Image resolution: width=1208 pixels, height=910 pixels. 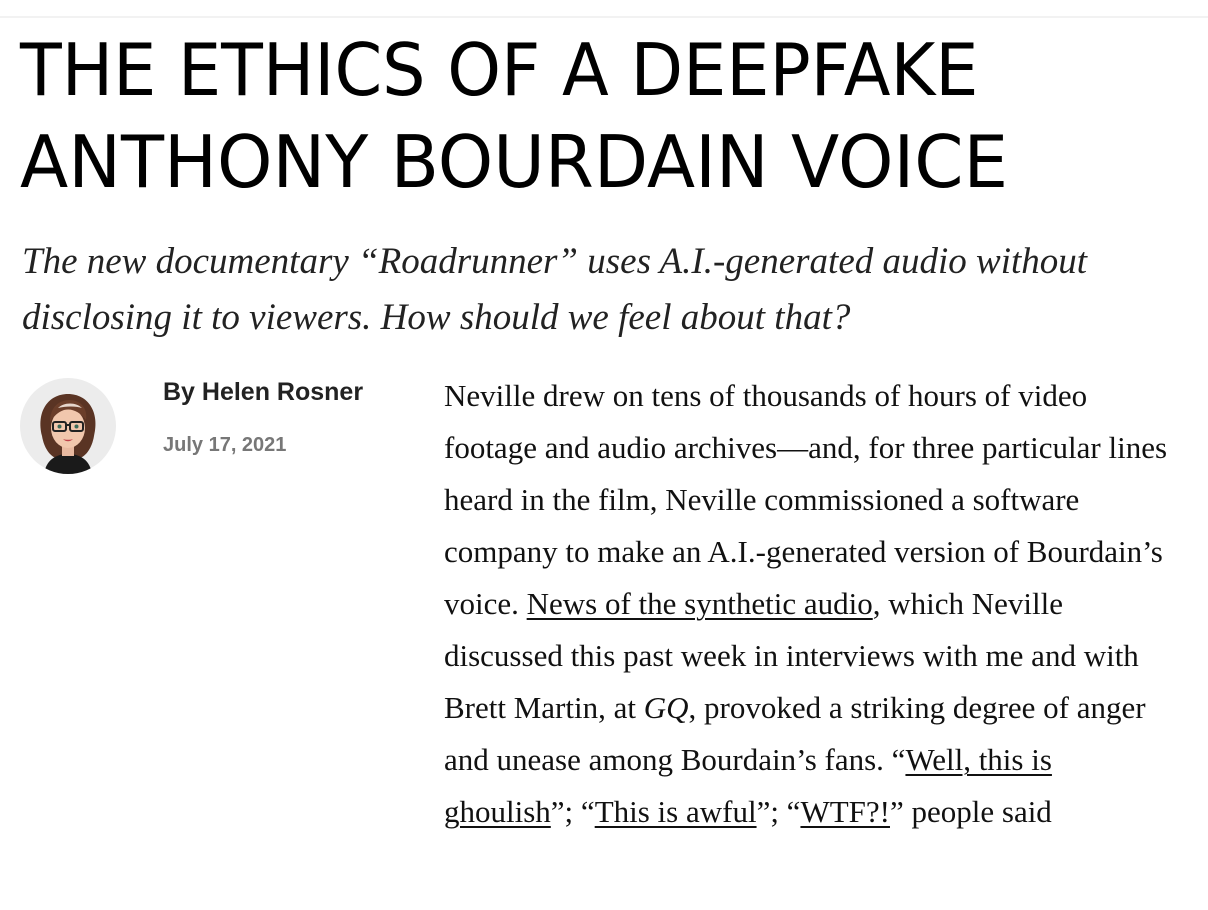 What do you see at coordinates (225, 445) in the screenshot?
I see `publish-date: July 17, 2021` at bounding box center [225, 445].